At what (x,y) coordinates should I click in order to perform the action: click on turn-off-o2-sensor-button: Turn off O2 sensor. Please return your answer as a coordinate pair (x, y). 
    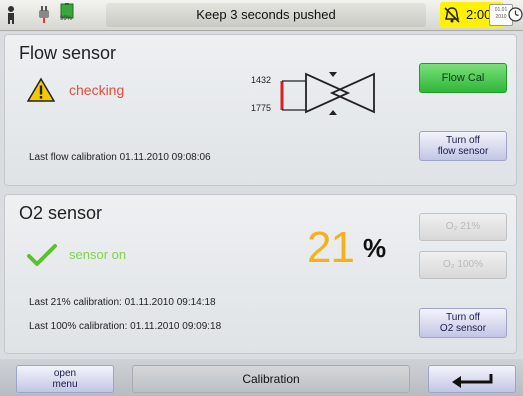
    Looking at the image, I should click on (463, 323).